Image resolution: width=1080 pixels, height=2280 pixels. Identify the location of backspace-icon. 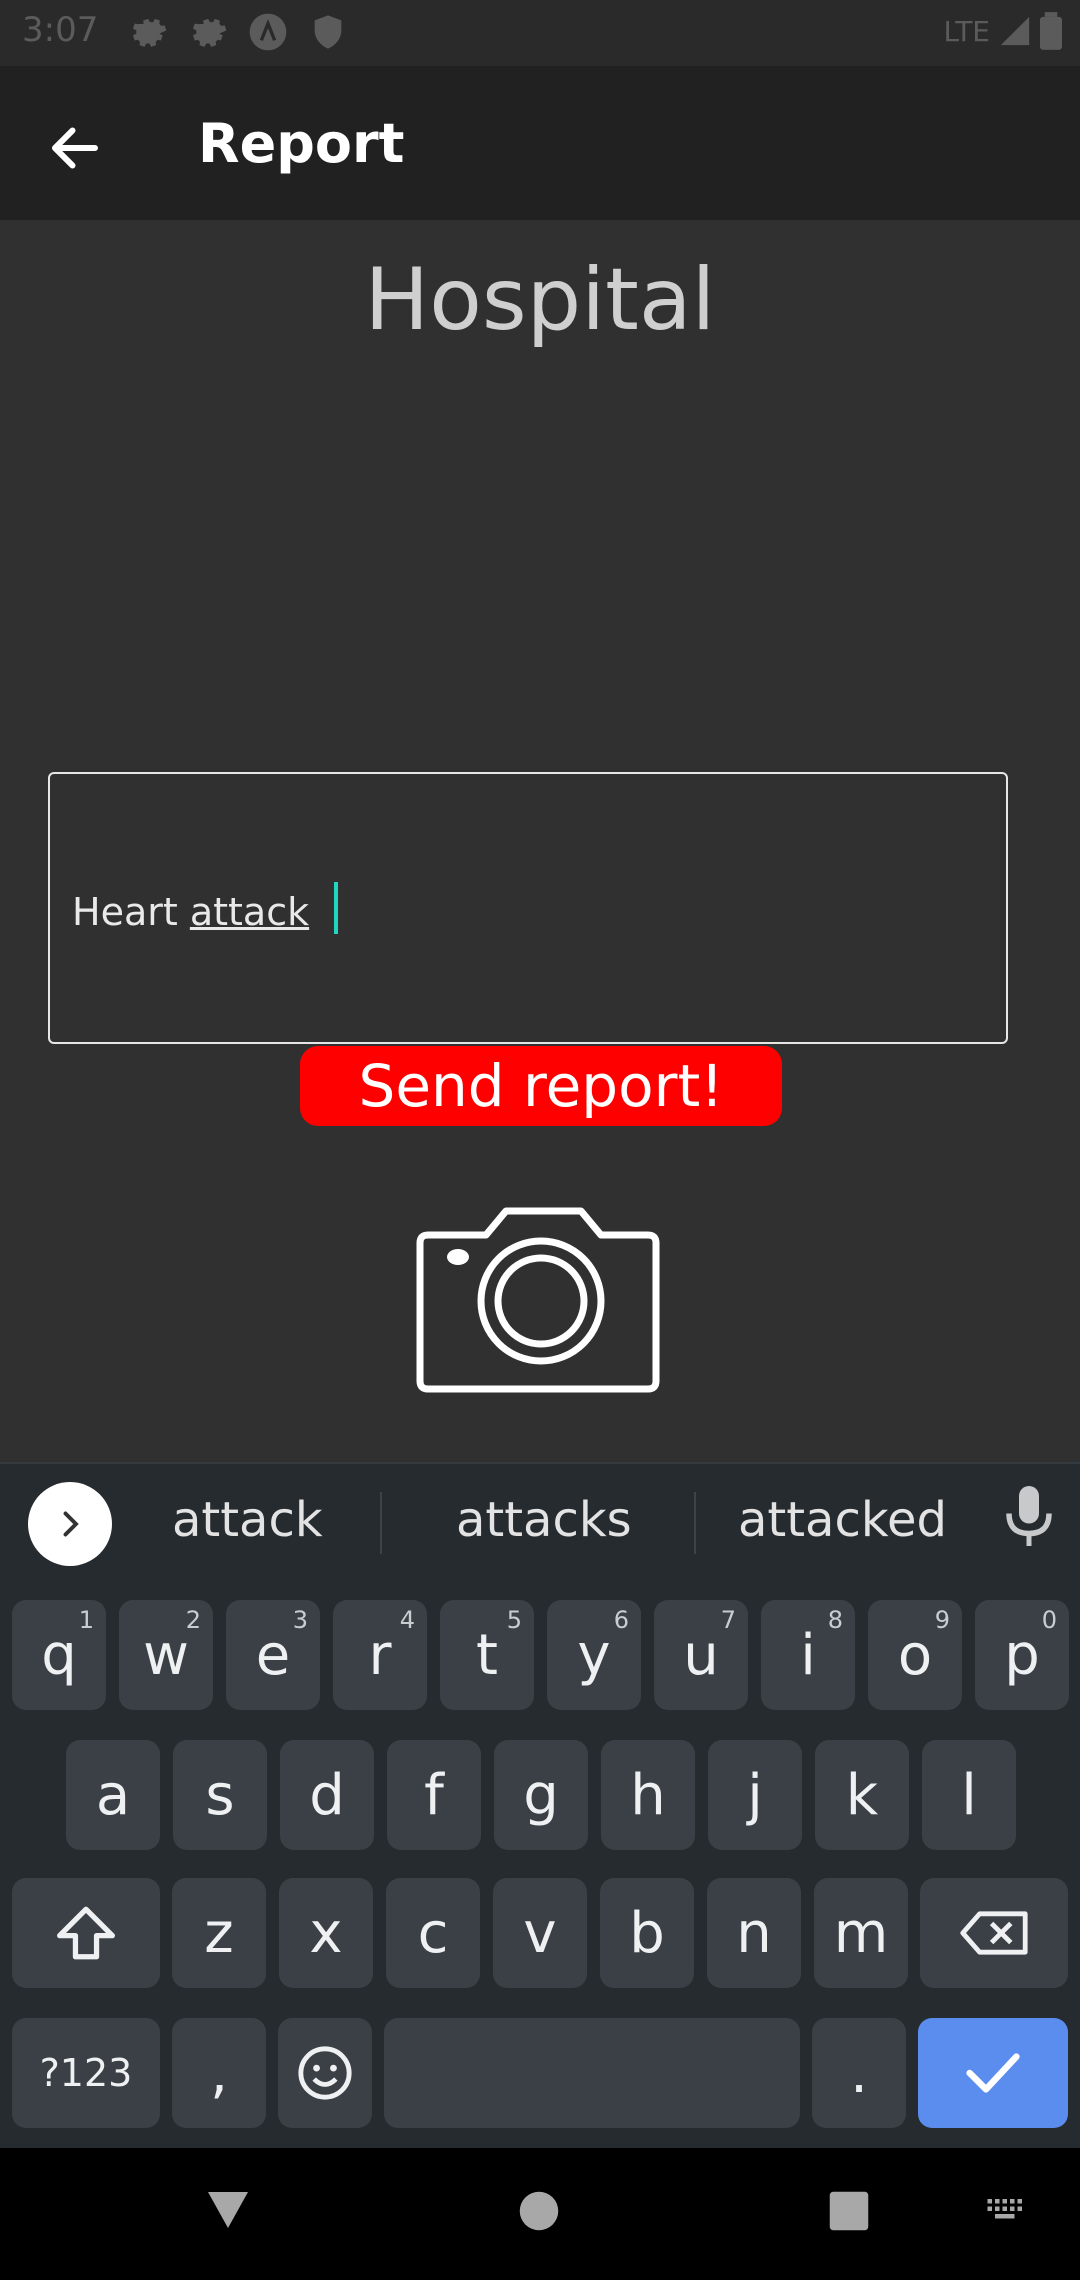
(994, 1933).